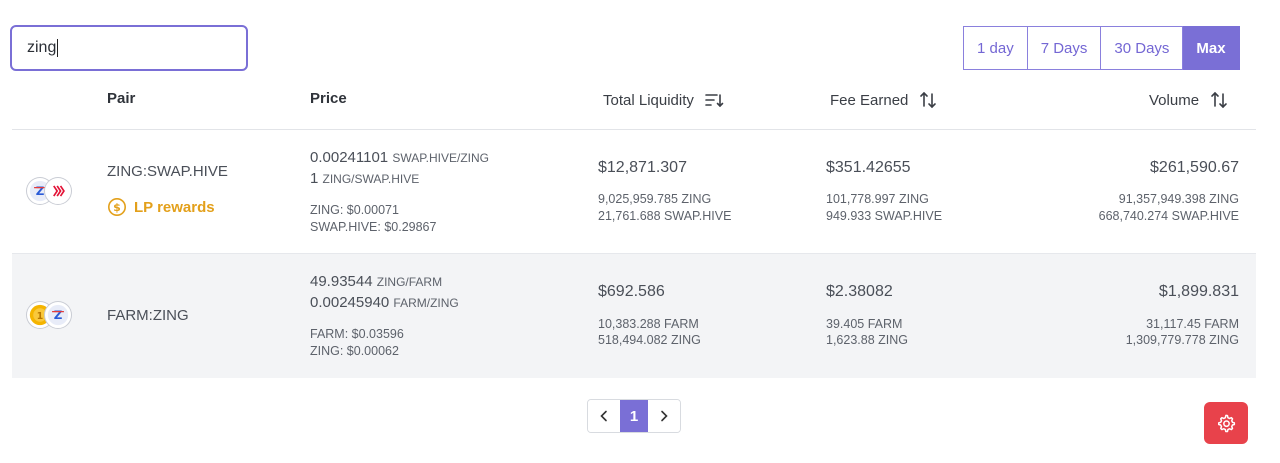 The height and width of the screenshot is (463, 1280). I want to click on price-line-2: 0.00245940 FARM/ZING, so click(384, 302).